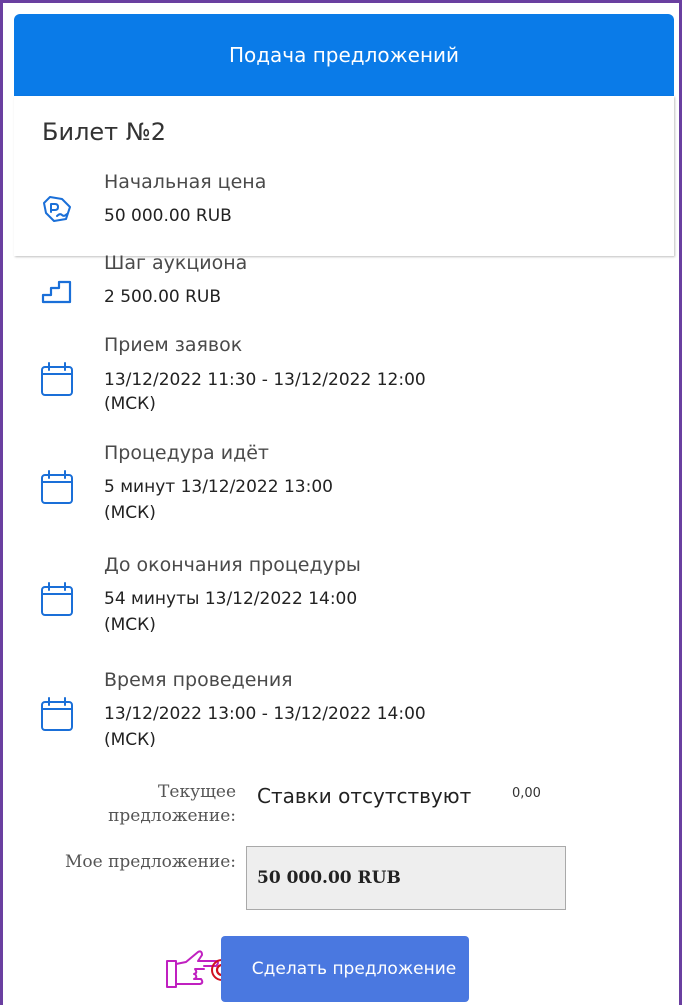  What do you see at coordinates (344, 201) in the screenshot?
I see `detail-start-price: Начальная цена 50 000.00 RUB` at bounding box center [344, 201].